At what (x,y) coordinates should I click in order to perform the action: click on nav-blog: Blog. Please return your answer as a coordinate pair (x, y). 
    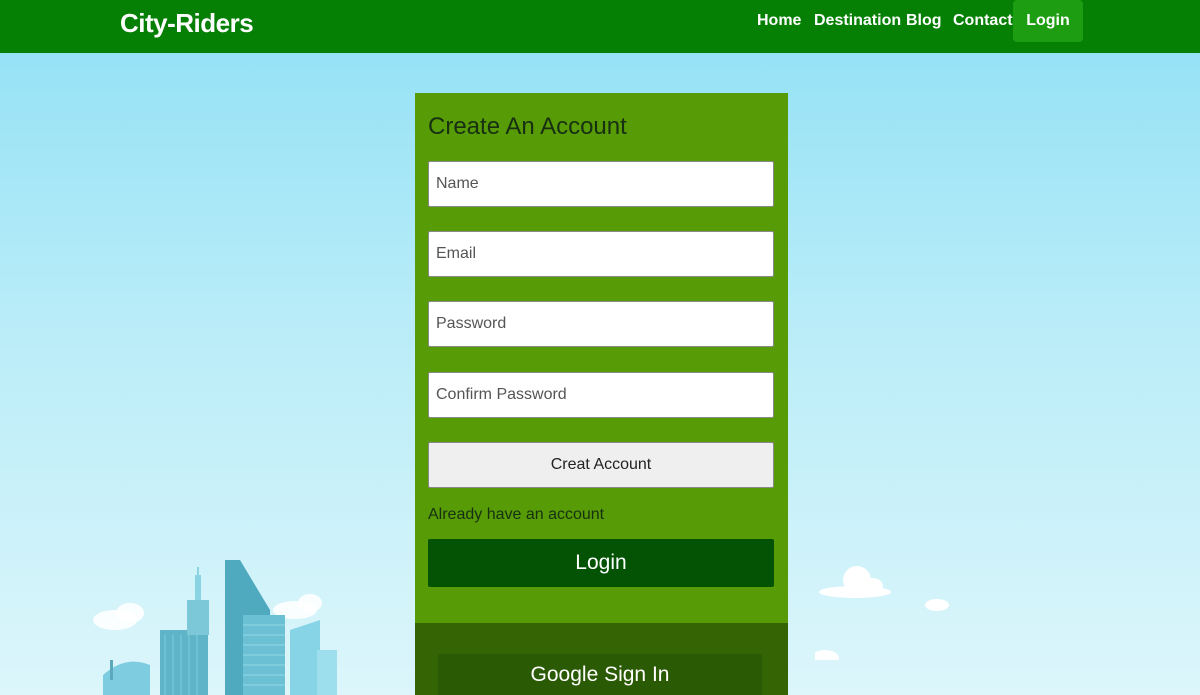
    Looking at the image, I should click on (924, 21).